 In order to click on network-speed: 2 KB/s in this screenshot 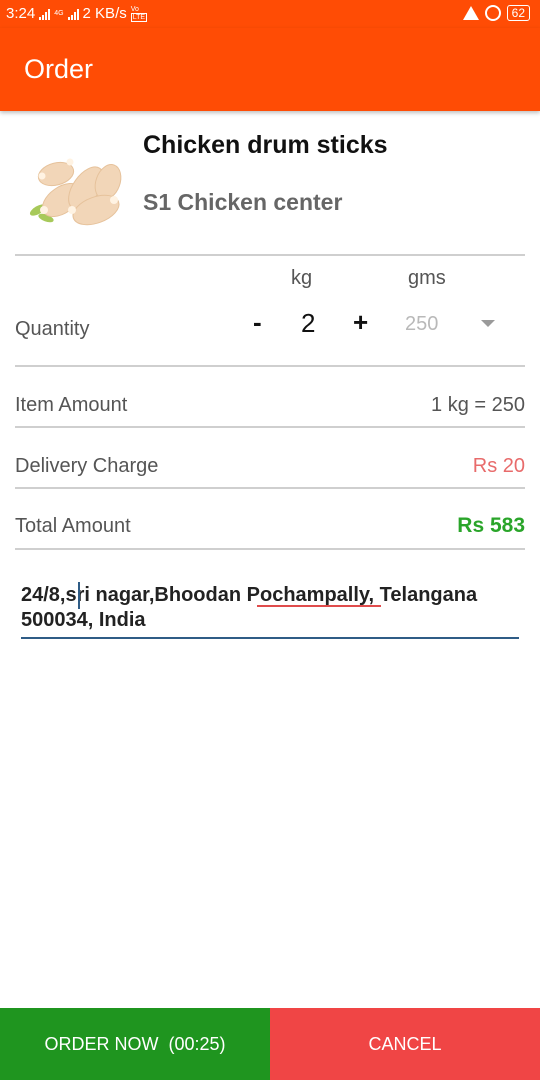, I will do `click(104, 13)`.